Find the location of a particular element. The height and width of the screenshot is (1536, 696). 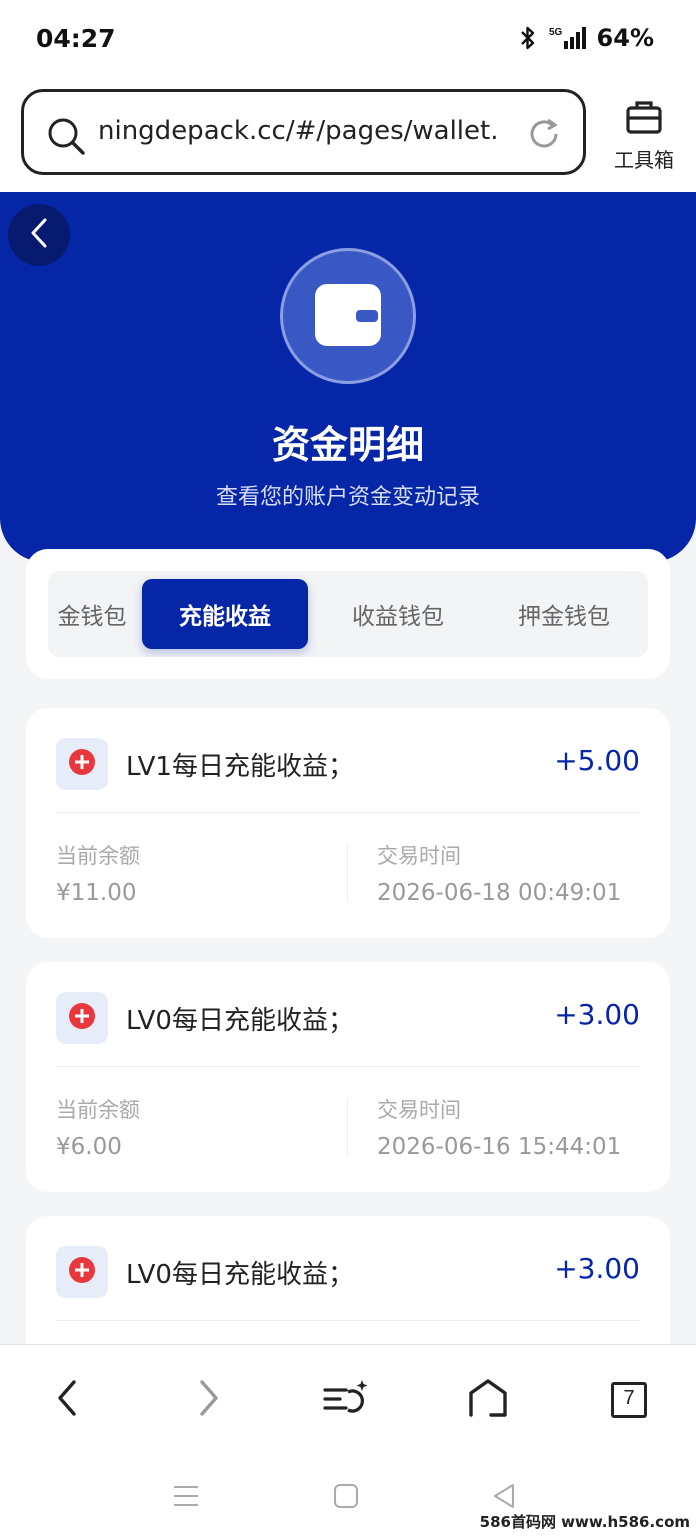

arrow-left-icon is located at coordinates (67, 1400).